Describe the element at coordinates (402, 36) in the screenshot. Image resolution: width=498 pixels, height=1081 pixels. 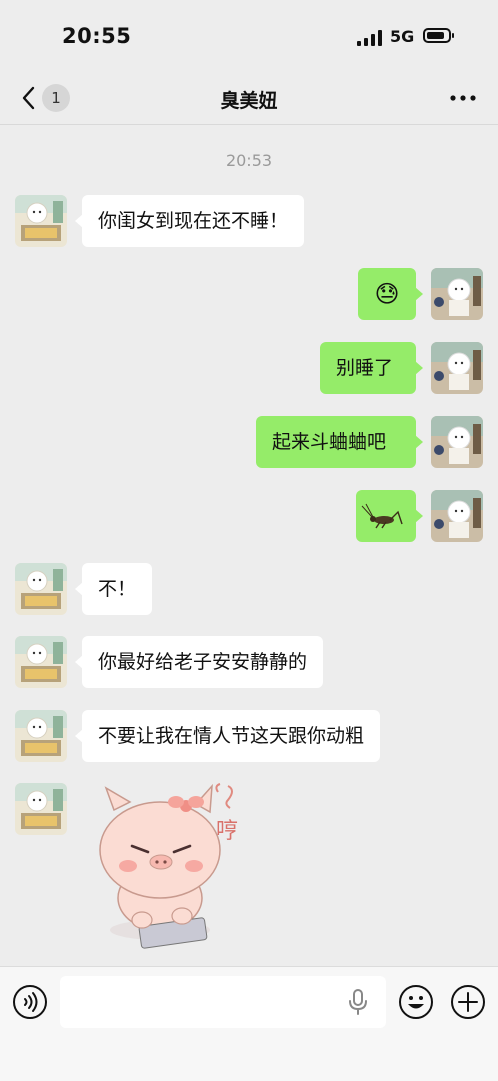
I see `network-label: 5G` at that location.